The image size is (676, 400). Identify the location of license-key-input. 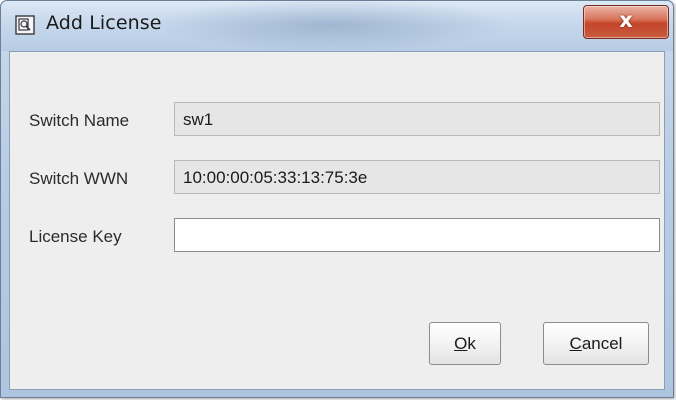
(417, 235).